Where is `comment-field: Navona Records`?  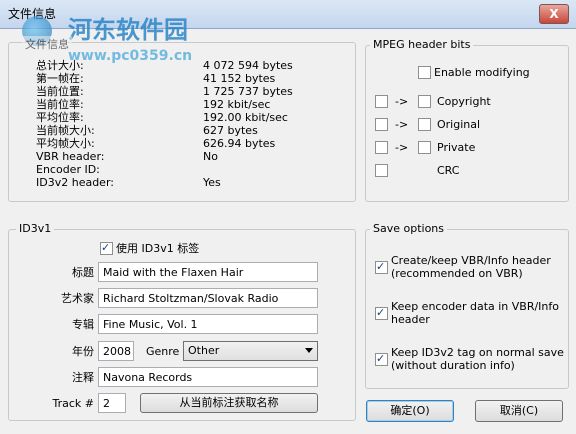
comment-field: Navona Records is located at coordinates (208, 377).